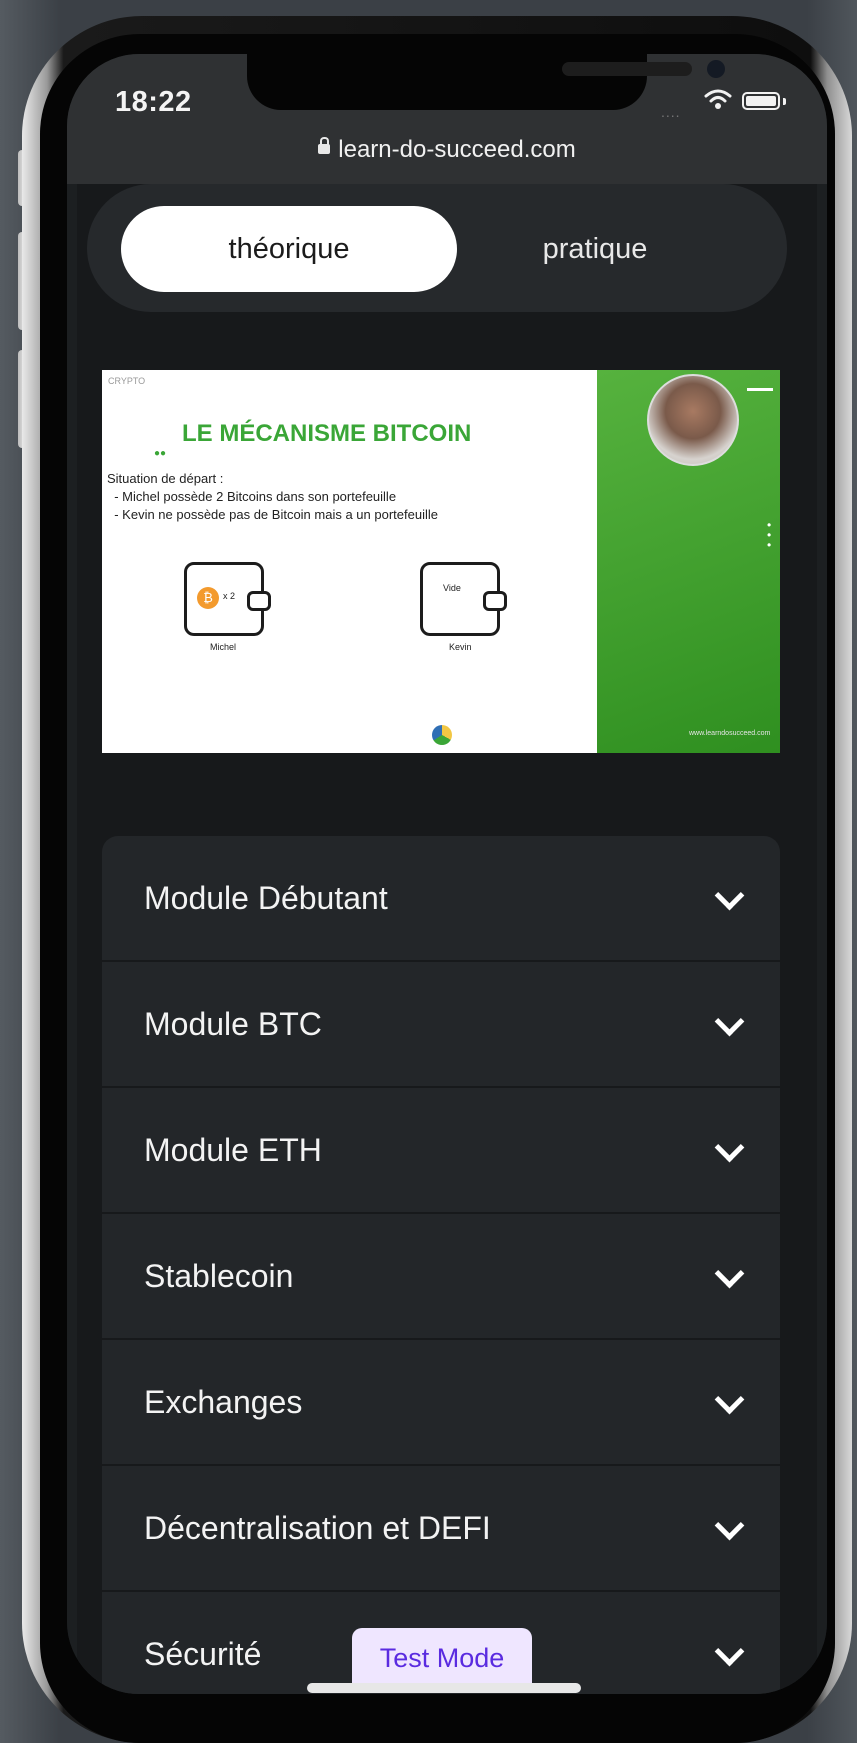 This screenshot has height=1743, width=857. I want to click on module-item: Décentralisation et DEFI, so click(441, 1529).